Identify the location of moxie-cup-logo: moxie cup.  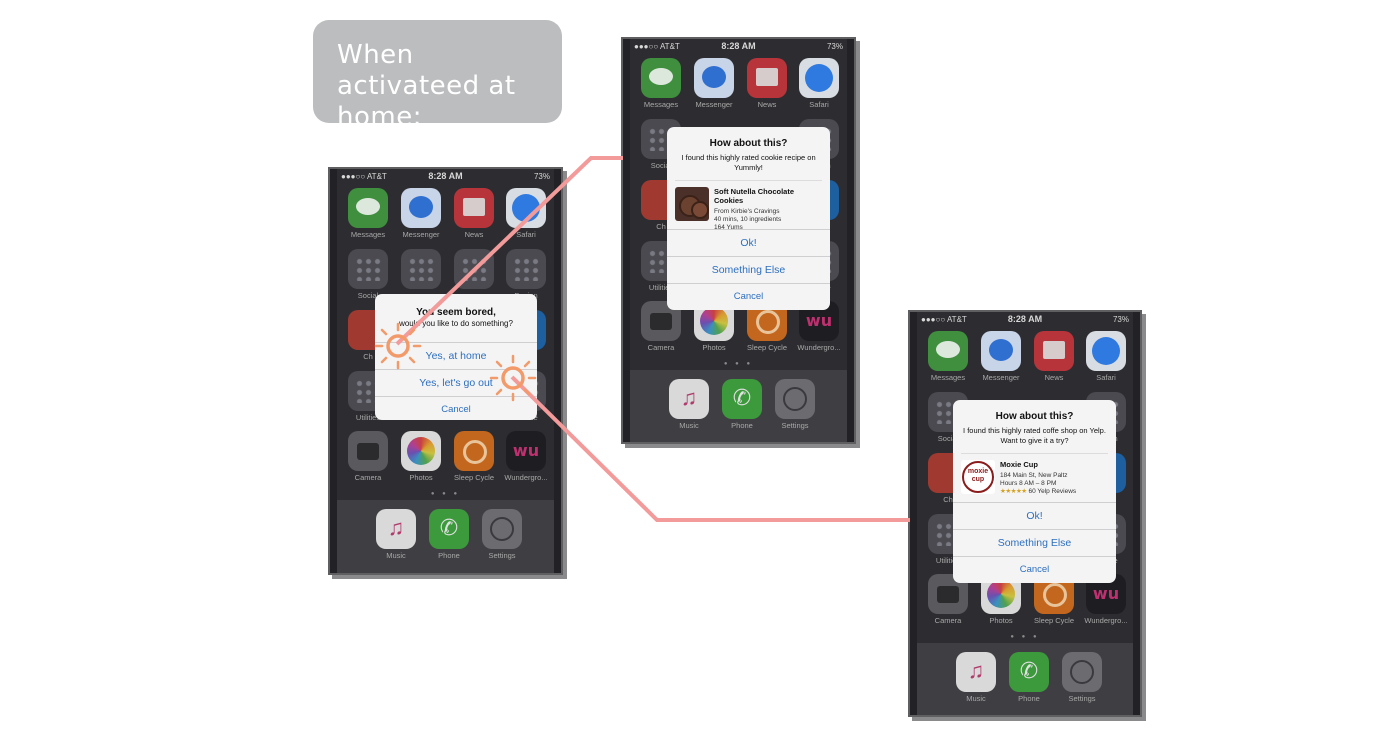
(978, 477).